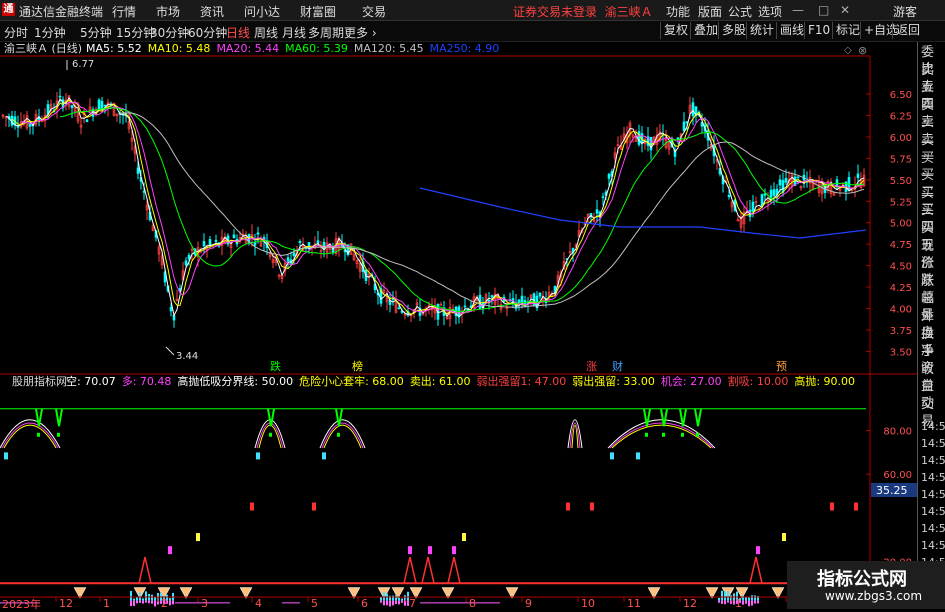 Image resolution: width=945 pixels, height=612 pixels. I want to click on price-tick: 5.00, so click(901, 224).